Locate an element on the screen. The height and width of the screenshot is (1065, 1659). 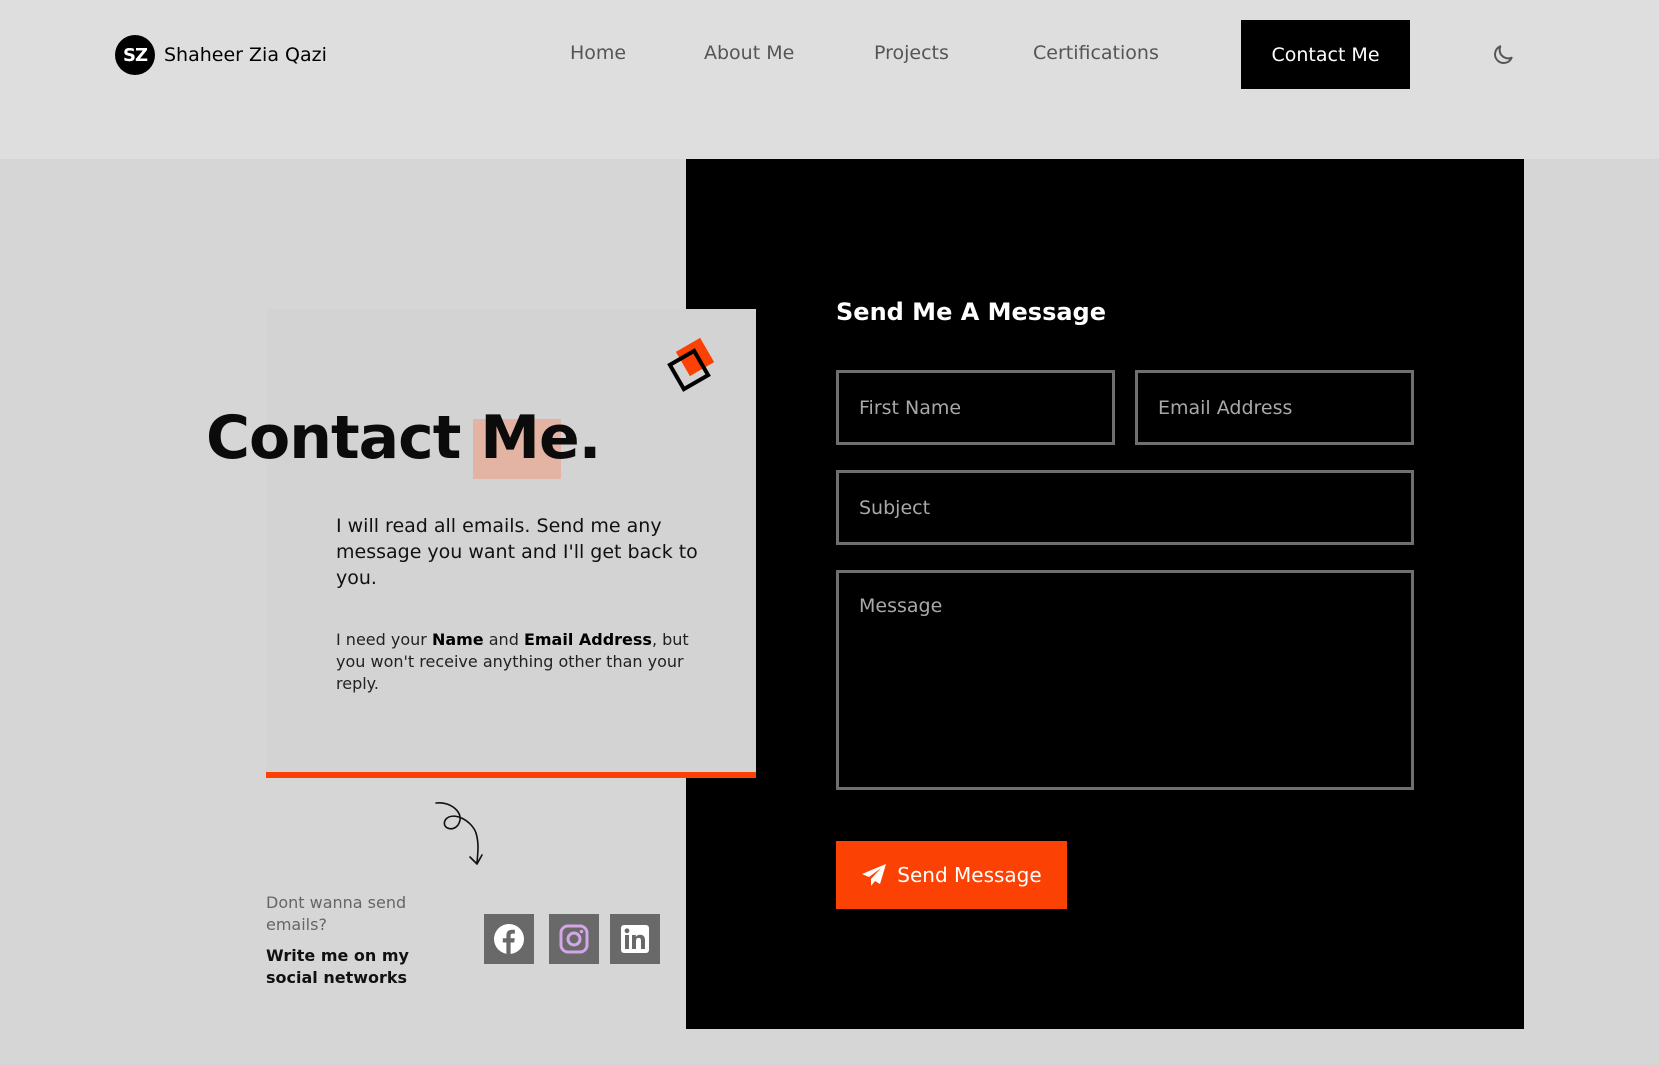
nav-projects: Projects is located at coordinates (911, 53).